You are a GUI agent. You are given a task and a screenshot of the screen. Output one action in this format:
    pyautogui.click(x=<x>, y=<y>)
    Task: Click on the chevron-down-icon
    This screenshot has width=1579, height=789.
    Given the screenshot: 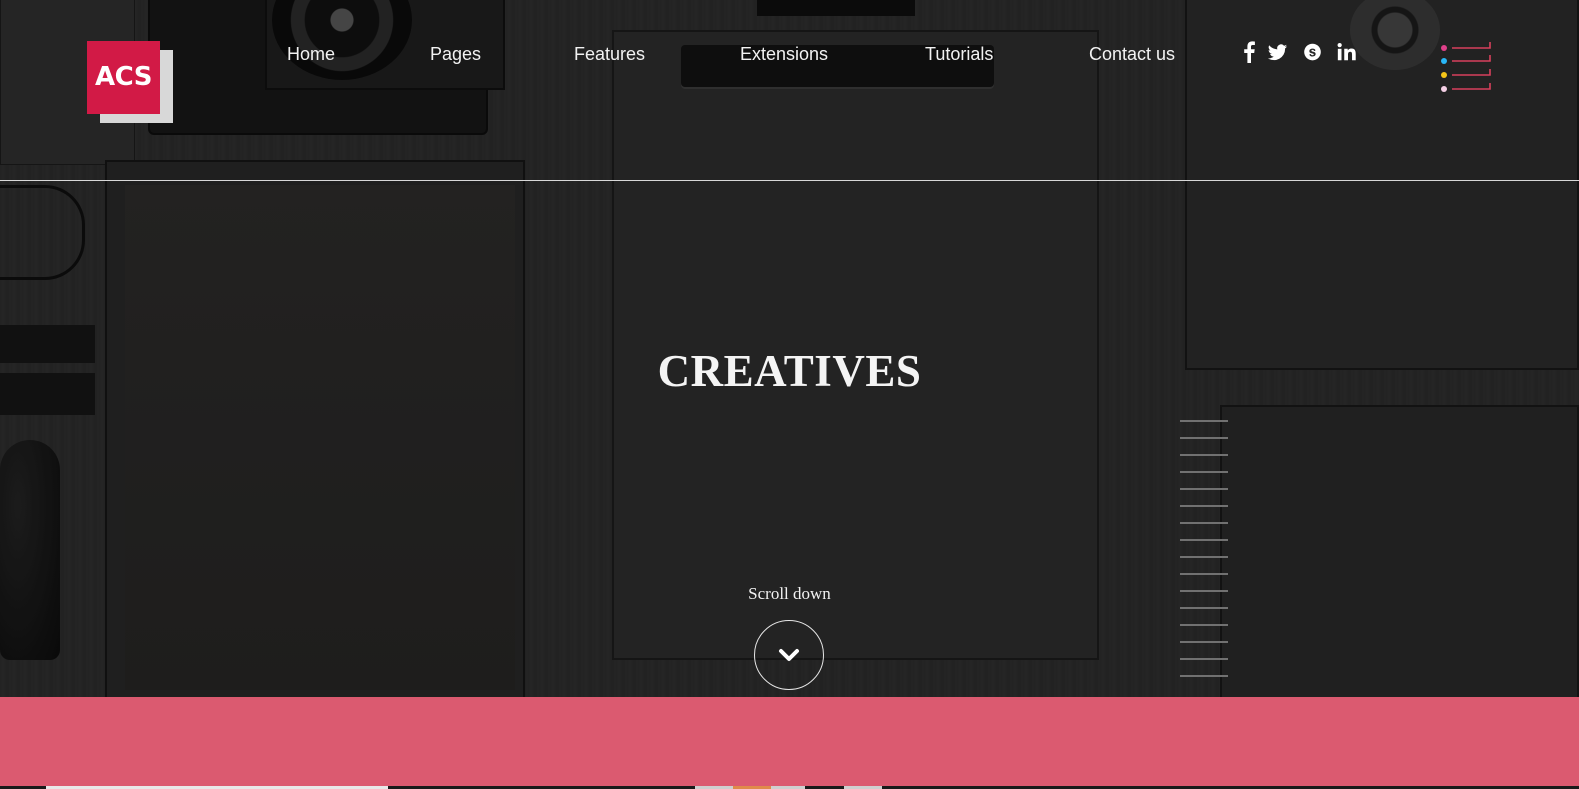 What is the action you would take?
    pyautogui.click(x=788, y=654)
    